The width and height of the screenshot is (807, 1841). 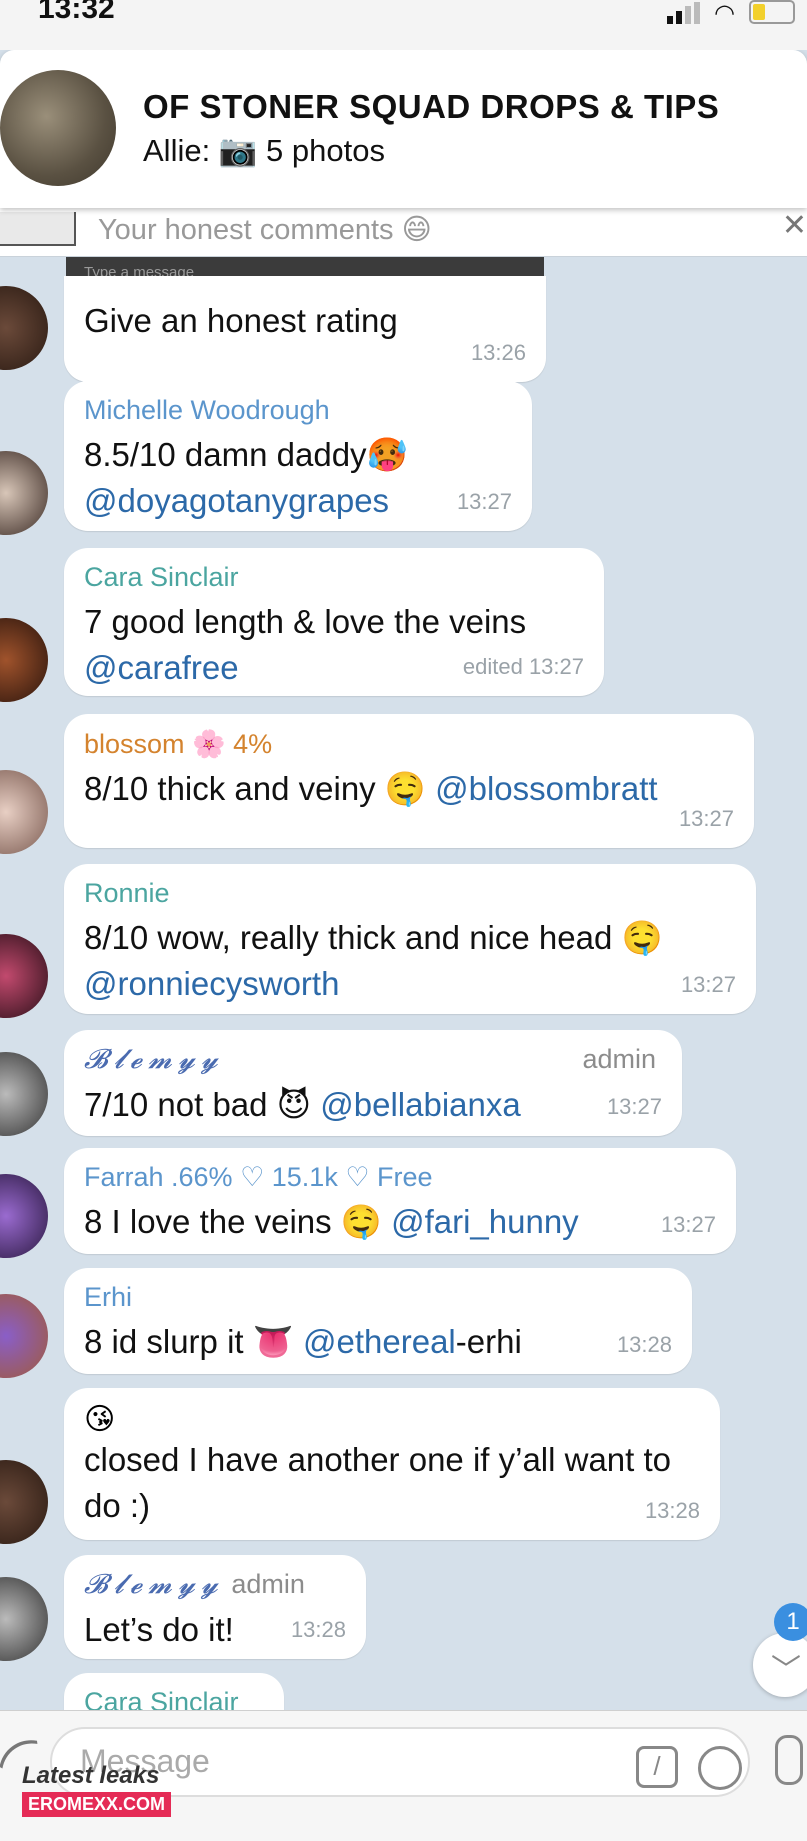 What do you see at coordinates (241, 320) in the screenshot?
I see `message-text: Give an honest rating` at bounding box center [241, 320].